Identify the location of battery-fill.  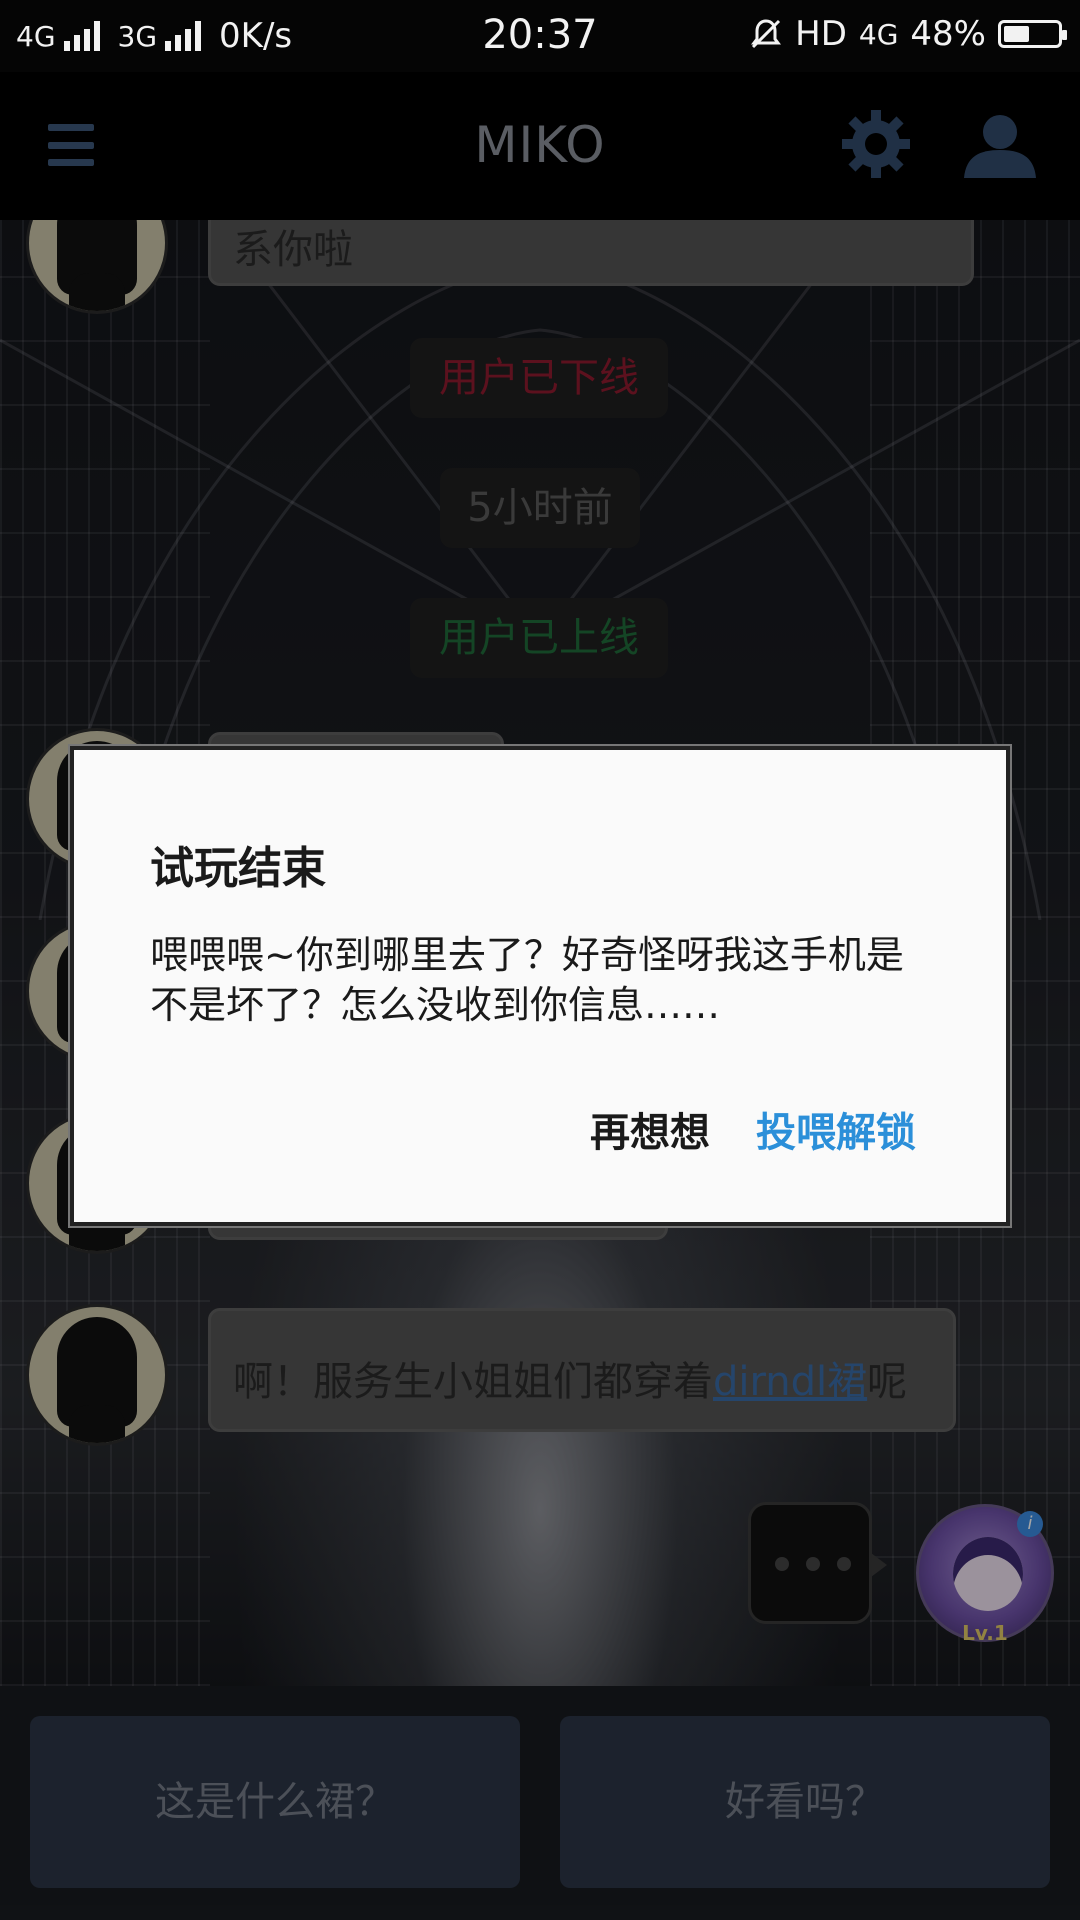
(1016, 34).